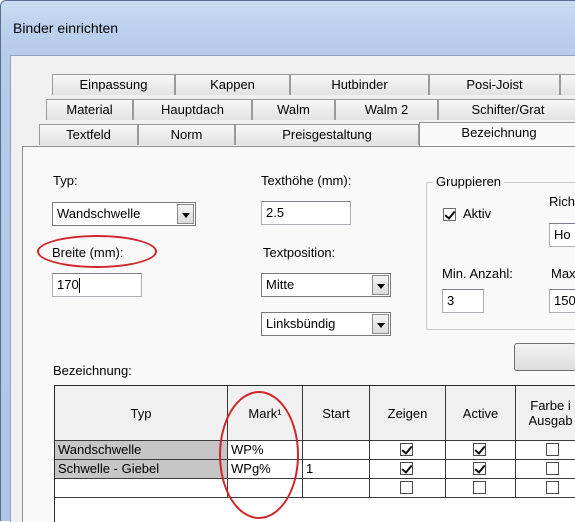 This screenshot has height=522, width=575. What do you see at coordinates (88, 134) in the screenshot?
I see `tab-textfeld: Textfeld` at bounding box center [88, 134].